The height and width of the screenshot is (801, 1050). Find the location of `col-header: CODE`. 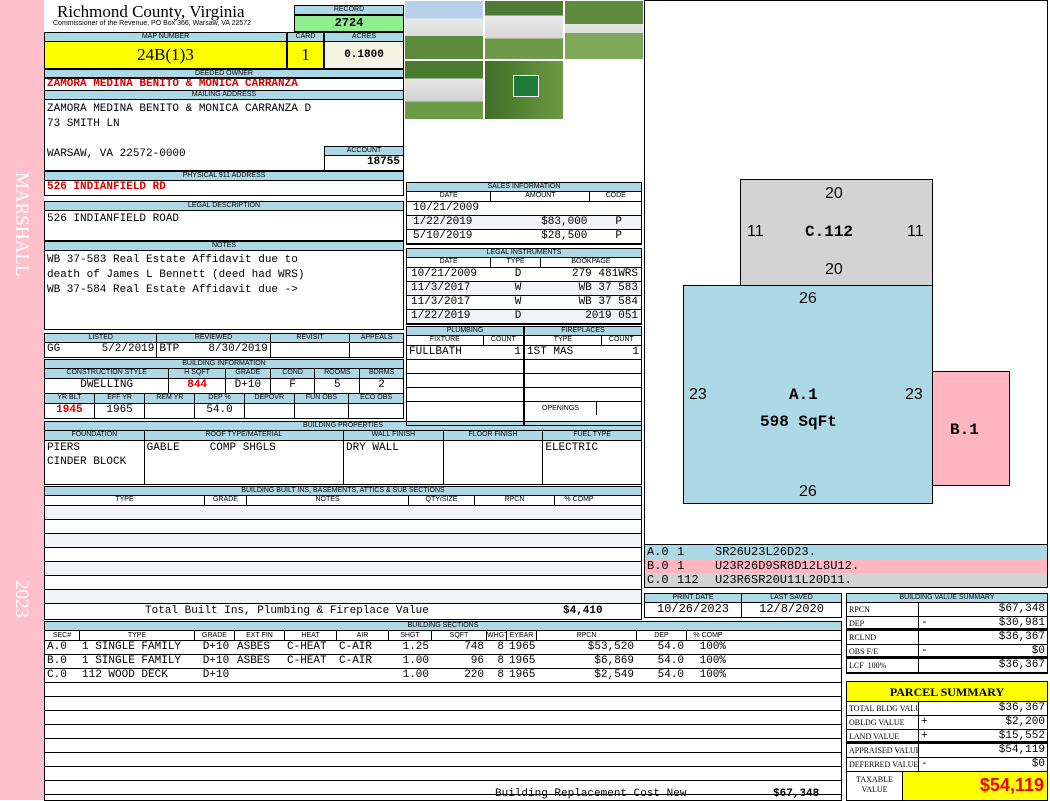

col-header: CODE is located at coordinates (615, 195).